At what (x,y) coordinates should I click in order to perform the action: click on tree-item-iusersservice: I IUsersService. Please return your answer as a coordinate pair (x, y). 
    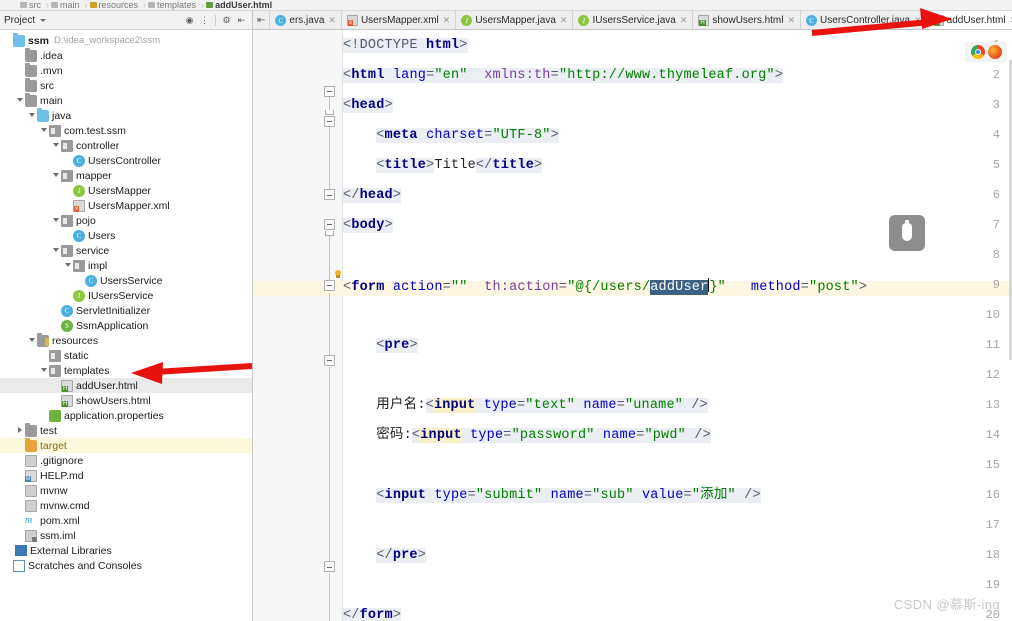
    Looking at the image, I should click on (126, 295).